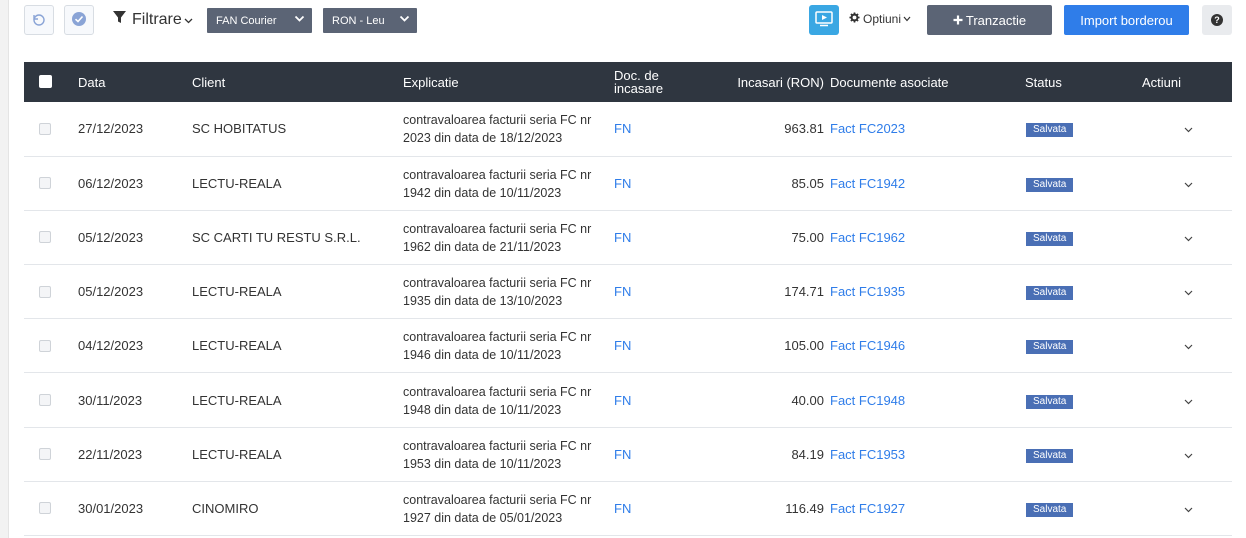 The height and width of the screenshot is (538, 1246). I want to click on invoice-link: Fact FC1935, so click(867, 291).